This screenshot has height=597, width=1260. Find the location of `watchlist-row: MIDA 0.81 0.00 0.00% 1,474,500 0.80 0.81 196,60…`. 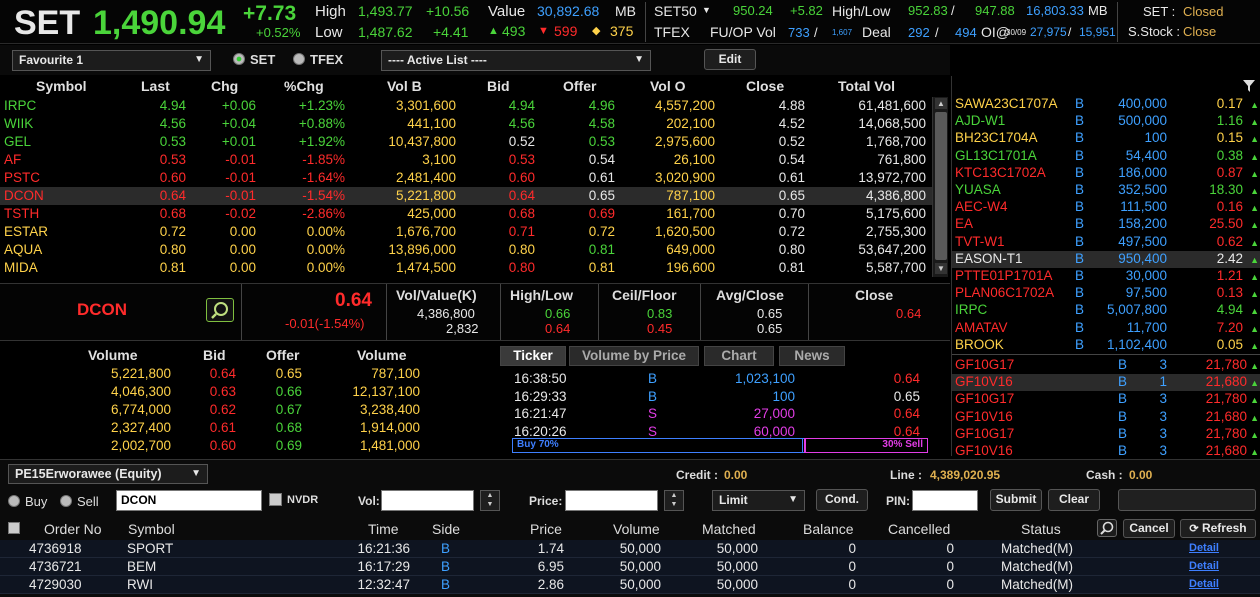

watchlist-row: MIDA 0.81 0.00 0.00% 1,474,500 0.80 0.81 196,60… is located at coordinates (466, 268).